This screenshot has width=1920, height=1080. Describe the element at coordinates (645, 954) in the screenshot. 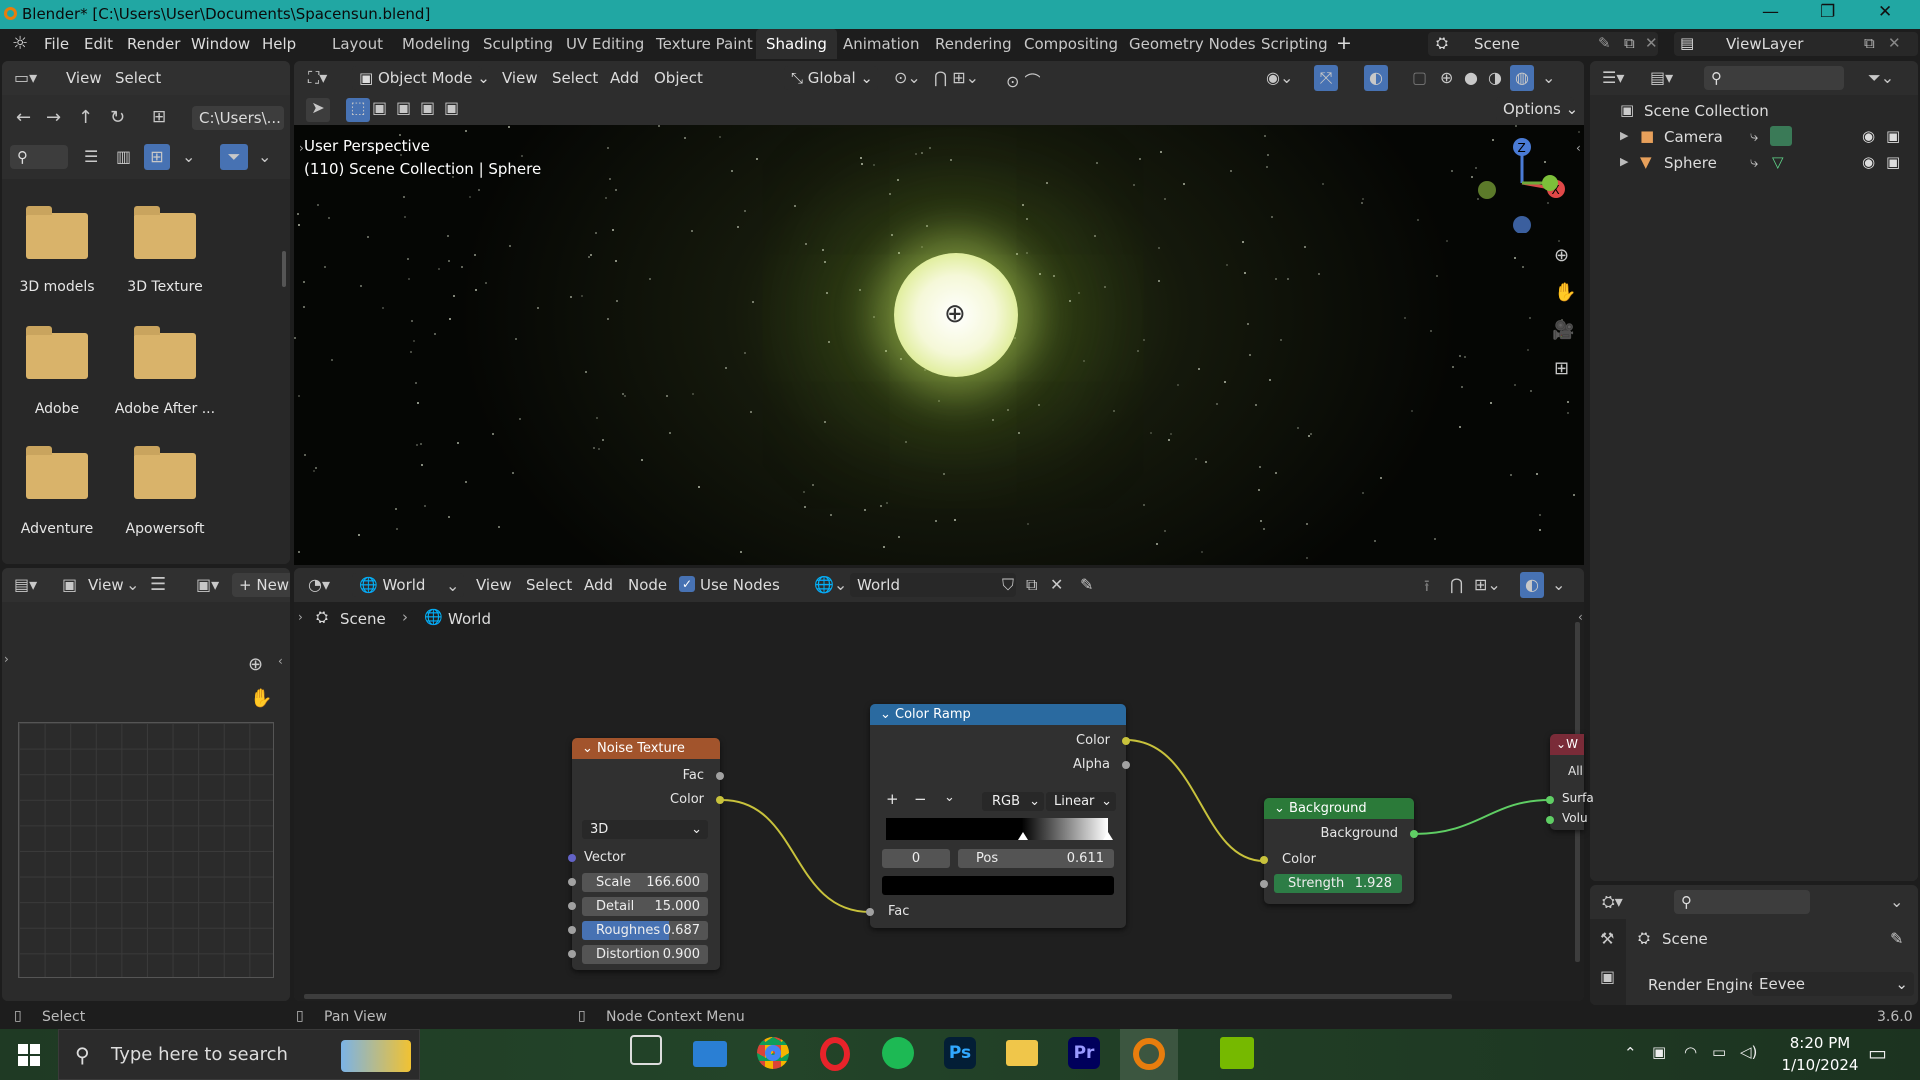

I see `noise-distortion-field: Distortion 0.900` at that location.